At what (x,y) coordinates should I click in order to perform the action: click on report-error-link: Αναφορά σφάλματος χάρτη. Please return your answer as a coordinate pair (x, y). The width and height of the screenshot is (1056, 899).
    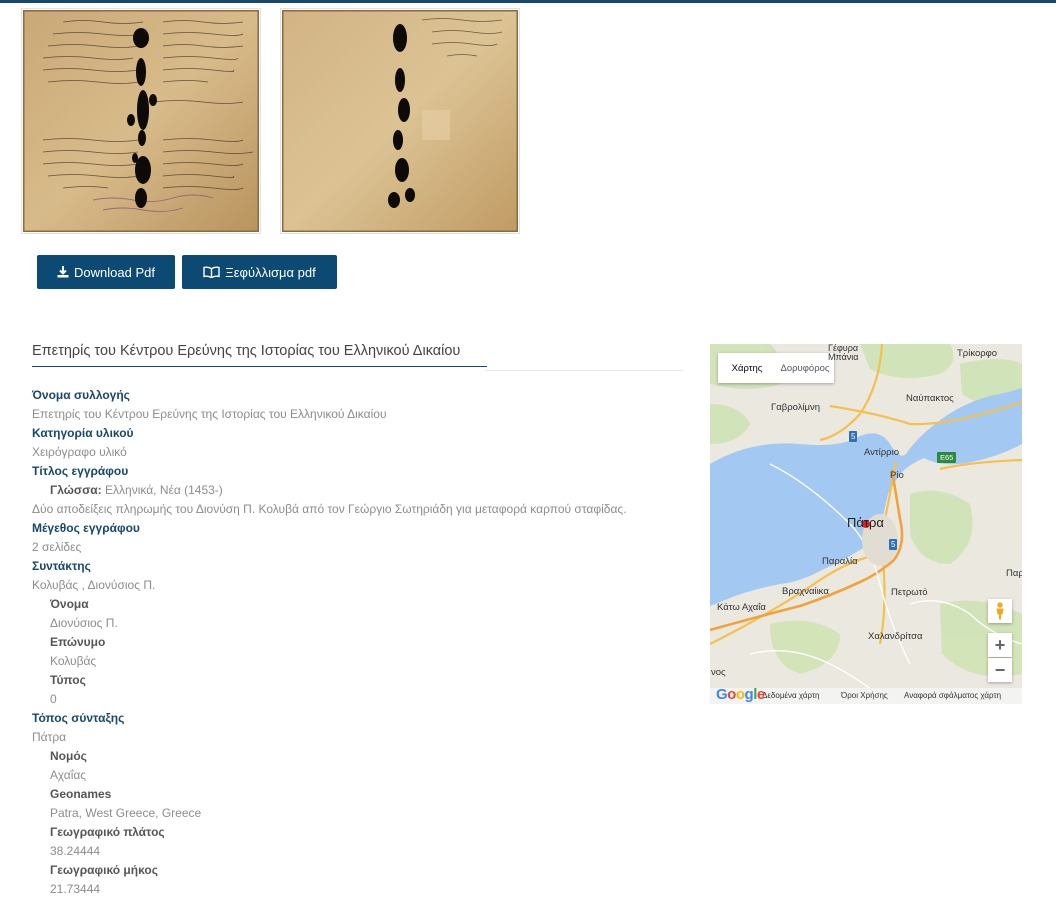
    Looking at the image, I should click on (952, 695).